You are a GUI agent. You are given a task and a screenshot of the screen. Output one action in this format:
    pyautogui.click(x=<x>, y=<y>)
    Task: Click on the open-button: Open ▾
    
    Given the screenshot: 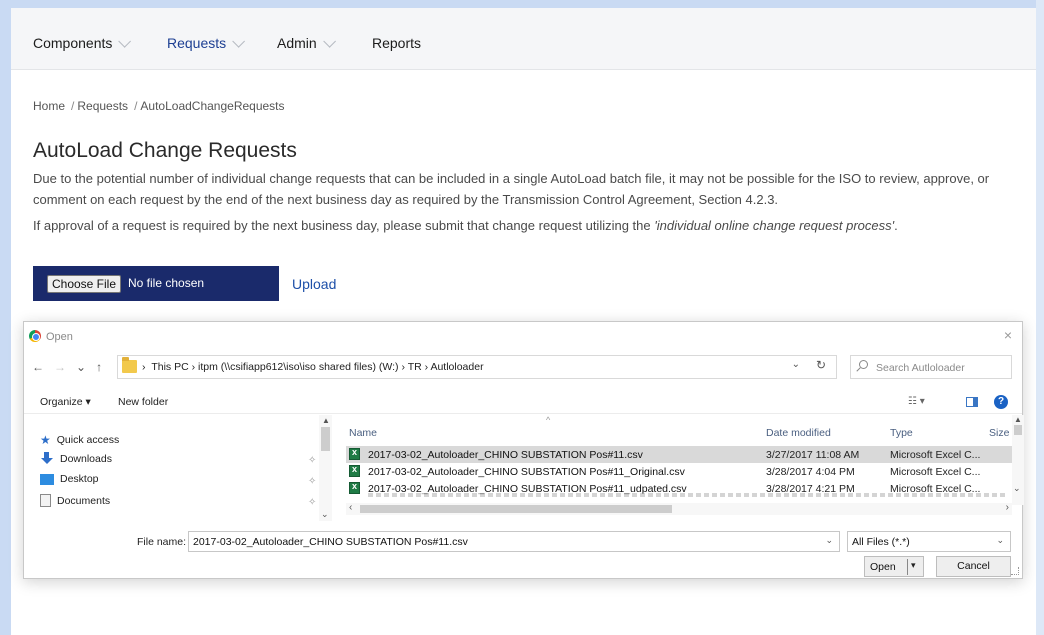 What is the action you would take?
    pyautogui.click(x=894, y=566)
    